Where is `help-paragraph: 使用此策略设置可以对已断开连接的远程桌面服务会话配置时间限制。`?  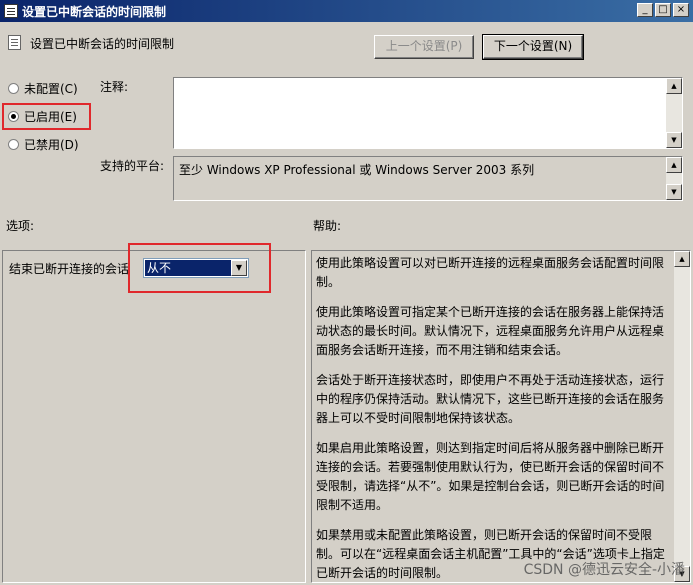 help-paragraph: 使用此策略设置可以对已断开连接的远程桌面服务会话配置时间限制。 is located at coordinates (490, 272).